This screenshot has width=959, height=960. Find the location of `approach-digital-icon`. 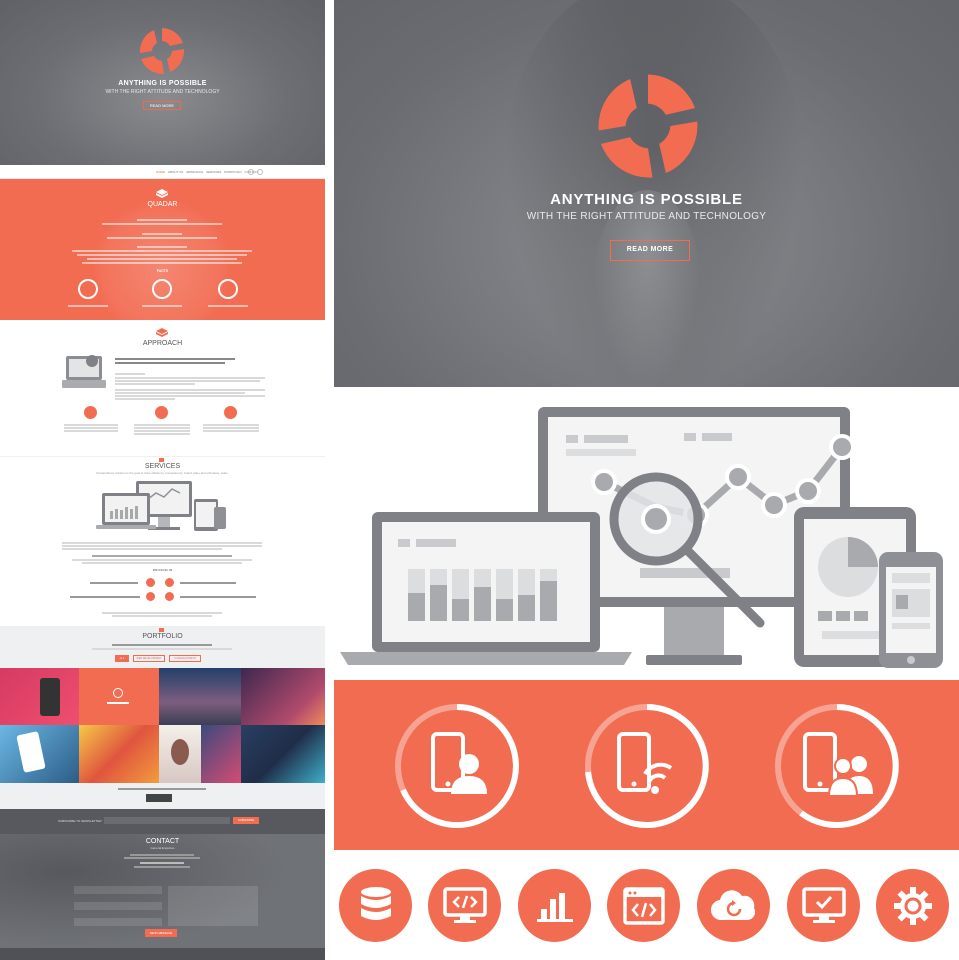

approach-digital-icon is located at coordinates (90, 412).